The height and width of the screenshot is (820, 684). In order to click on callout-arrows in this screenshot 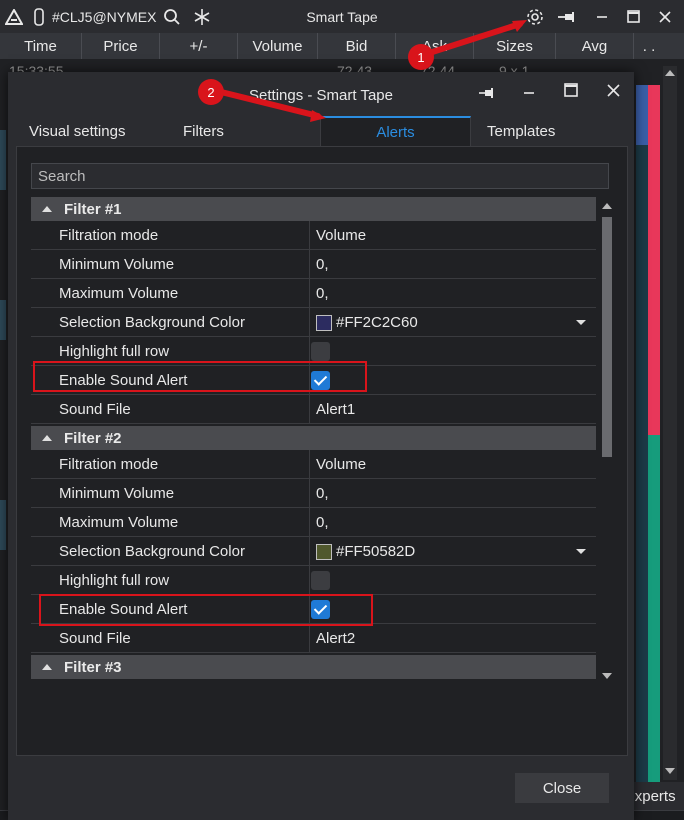, I will do `click(368, 71)`.